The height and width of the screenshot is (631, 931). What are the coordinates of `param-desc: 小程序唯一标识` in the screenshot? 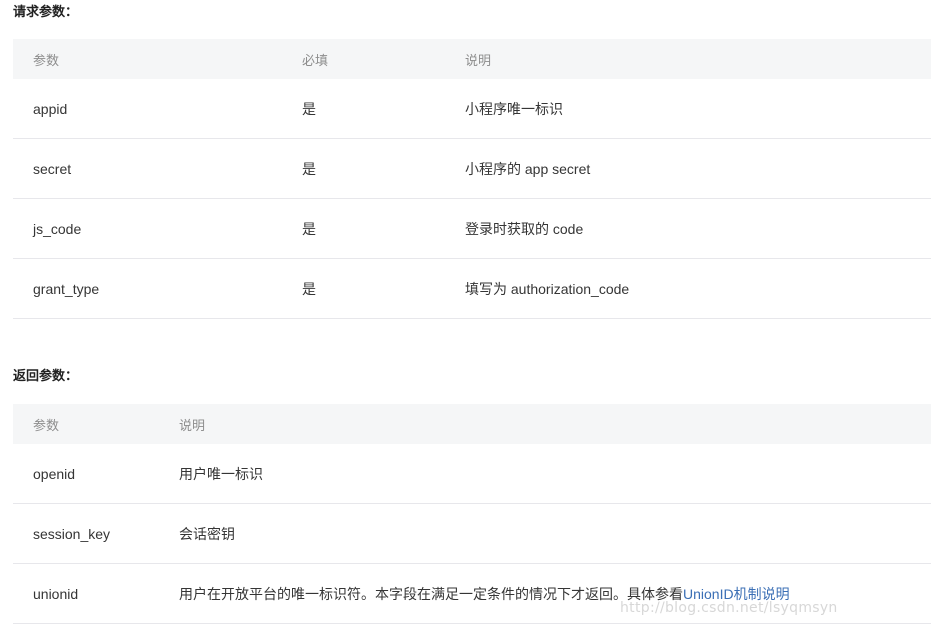 It's located at (514, 108).